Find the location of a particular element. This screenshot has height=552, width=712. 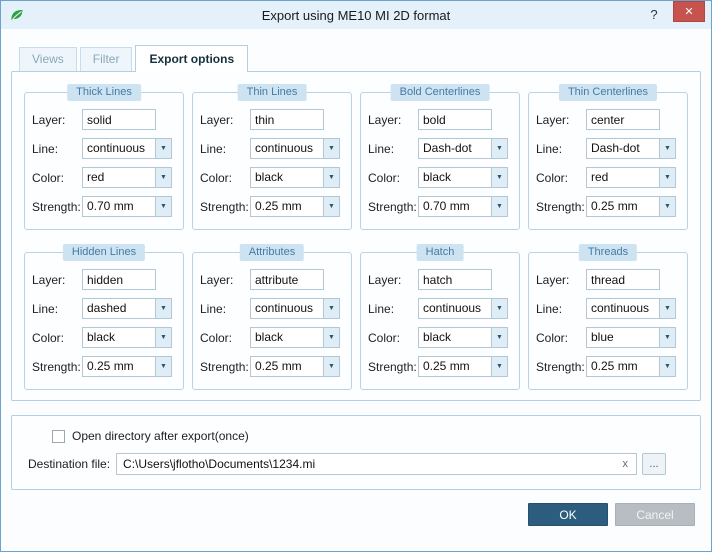

close-button: ✕ is located at coordinates (689, 11).